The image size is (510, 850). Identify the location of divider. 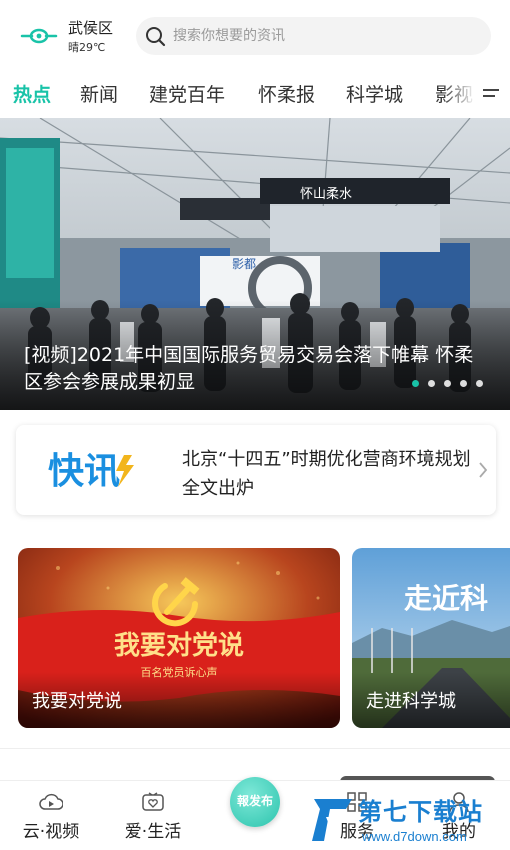
(255, 748).